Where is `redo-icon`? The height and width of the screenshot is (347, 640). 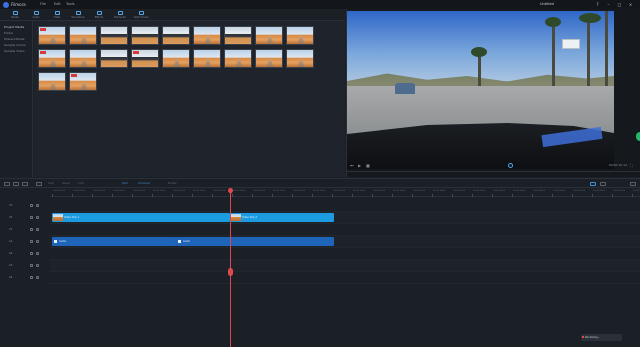 redo-icon is located at coordinates (16, 183).